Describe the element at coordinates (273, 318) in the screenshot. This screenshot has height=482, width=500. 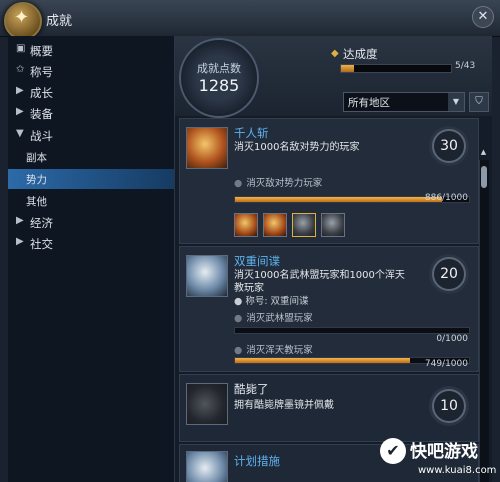
I see `condition-label: ● 消灭武林盟玩家` at that location.